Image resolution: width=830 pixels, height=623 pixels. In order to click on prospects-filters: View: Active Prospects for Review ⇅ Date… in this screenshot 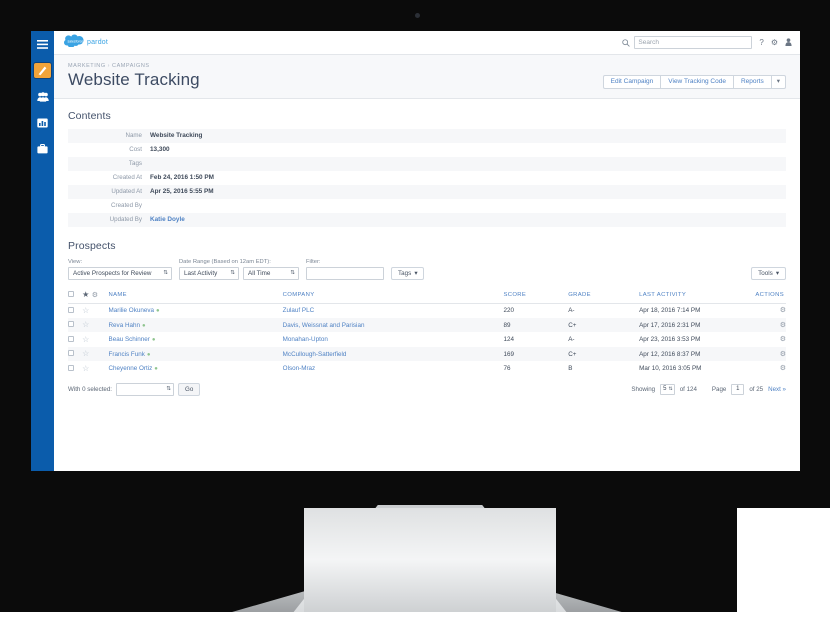, I will do `click(427, 269)`.